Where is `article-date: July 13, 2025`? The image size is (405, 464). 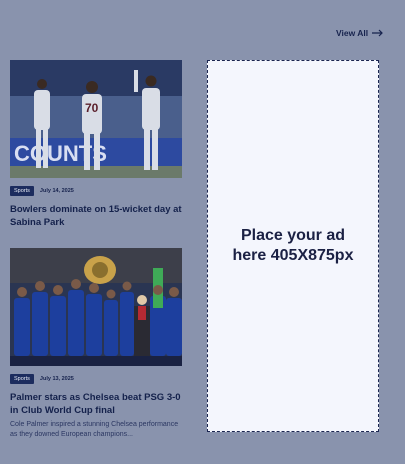 article-date: July 13, 2025 is located at coordinates (56, 379).